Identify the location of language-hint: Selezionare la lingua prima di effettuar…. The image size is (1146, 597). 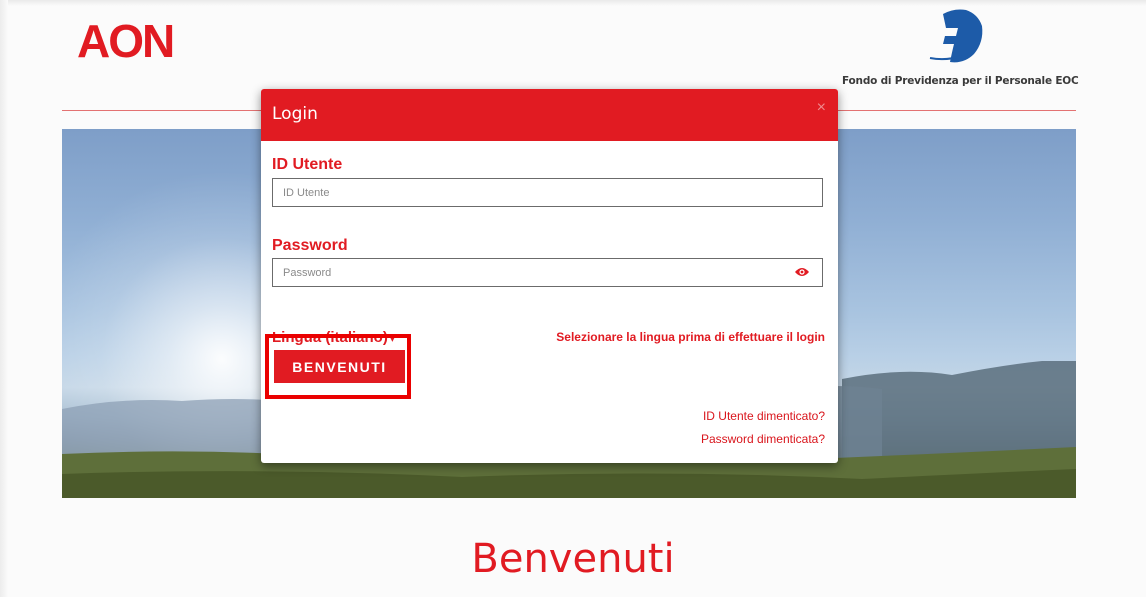
(690, 337).